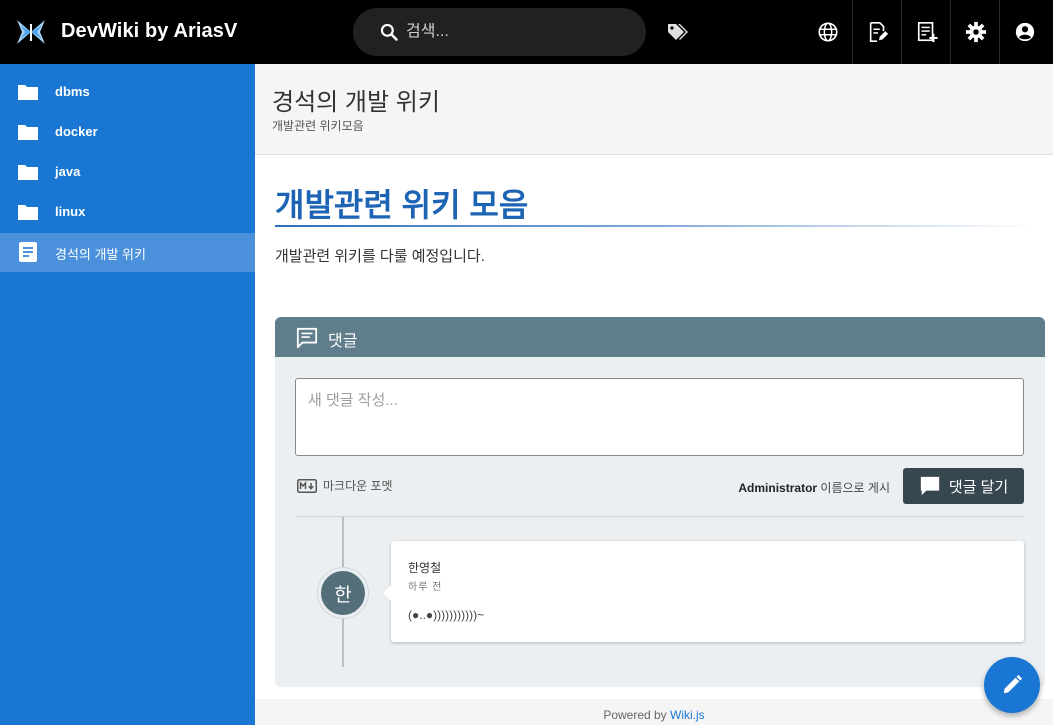  Describe the element at coordinates (380, 256) in the screenshot. I see `content-paragraph: 개발관련 위키를 다룰 예정입니다.` at that location.